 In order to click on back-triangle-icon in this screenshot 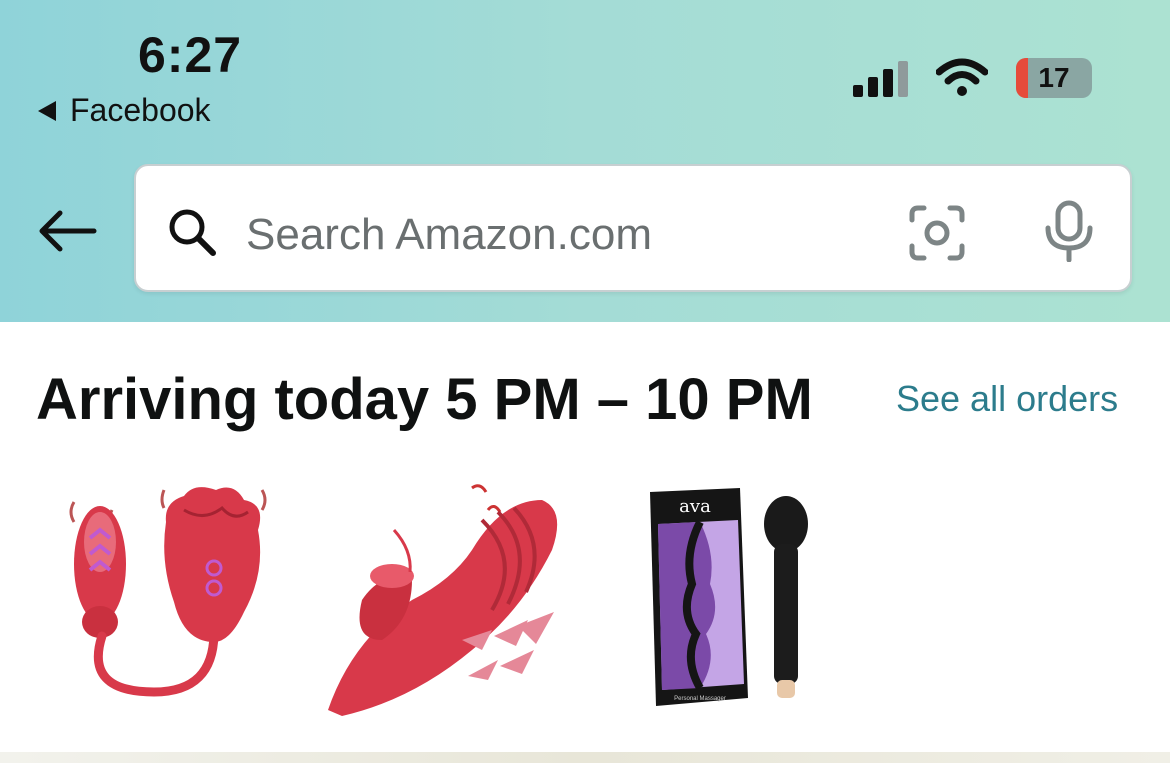, I will do `click(47, 110)`.